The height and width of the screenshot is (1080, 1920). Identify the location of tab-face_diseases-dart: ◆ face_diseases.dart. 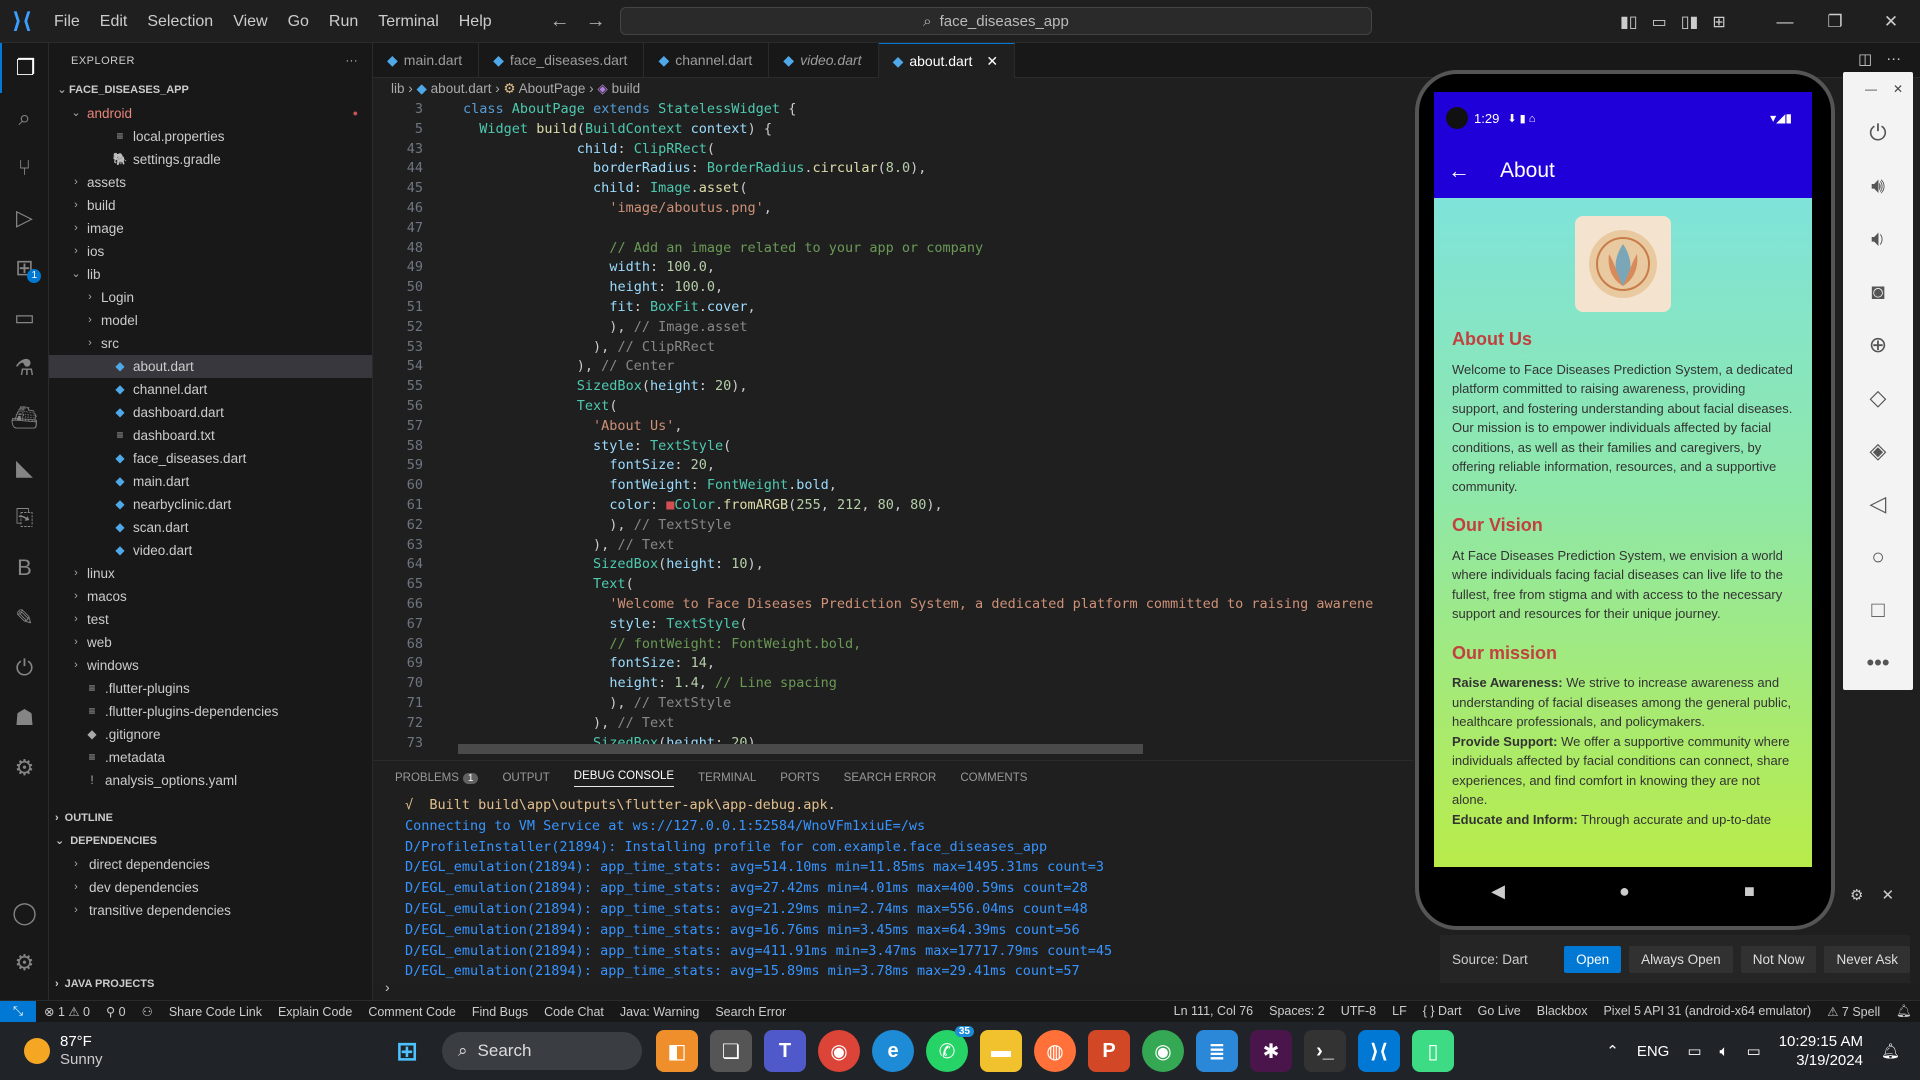
(562, 60).